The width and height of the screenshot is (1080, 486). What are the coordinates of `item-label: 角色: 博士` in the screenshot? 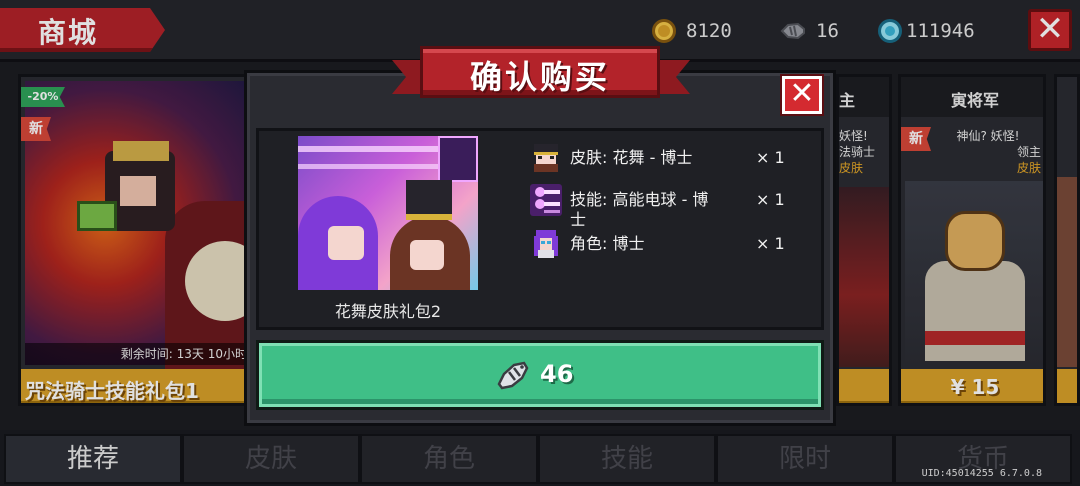 It's located at (607, 243).